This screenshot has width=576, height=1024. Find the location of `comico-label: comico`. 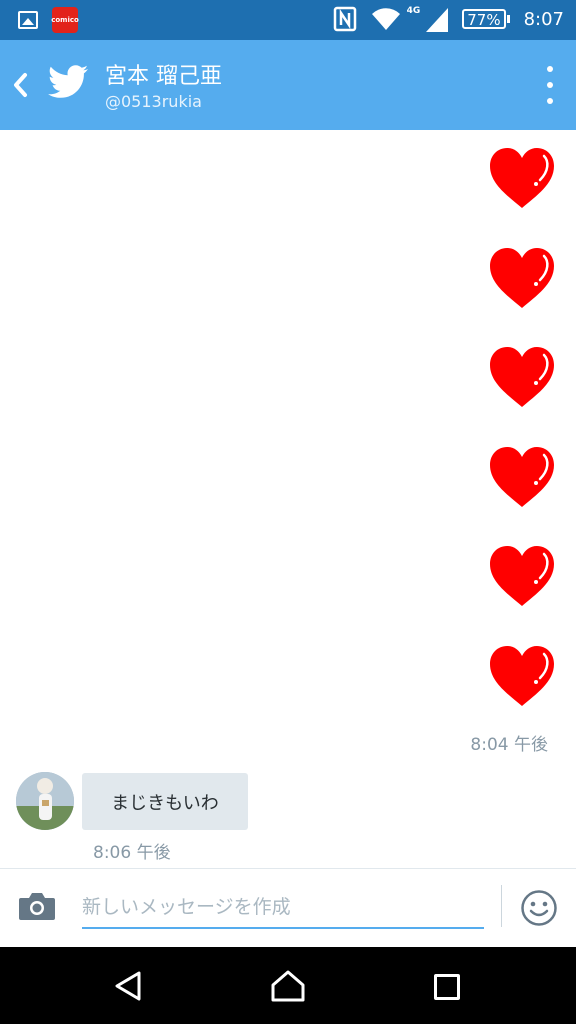

comico-label: comico is located at coordinates (65, 20).